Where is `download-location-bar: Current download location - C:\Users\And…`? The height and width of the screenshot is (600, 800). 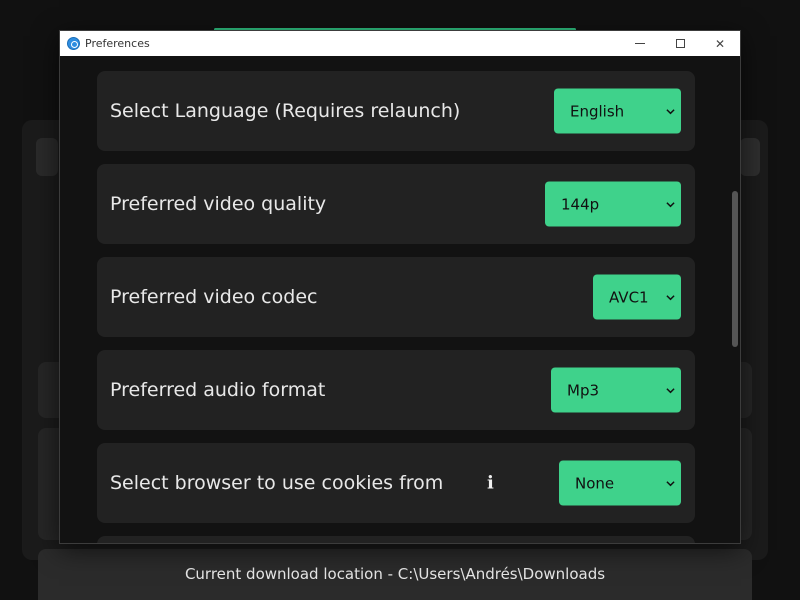 download-location-bar: Current download location - C:\Users\And… is located at coordinates (395, 574).